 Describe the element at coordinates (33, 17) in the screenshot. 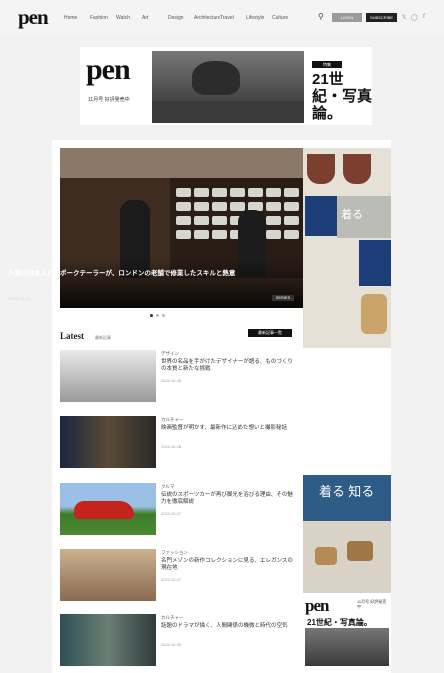

I see `site-logo: pen` at that location.